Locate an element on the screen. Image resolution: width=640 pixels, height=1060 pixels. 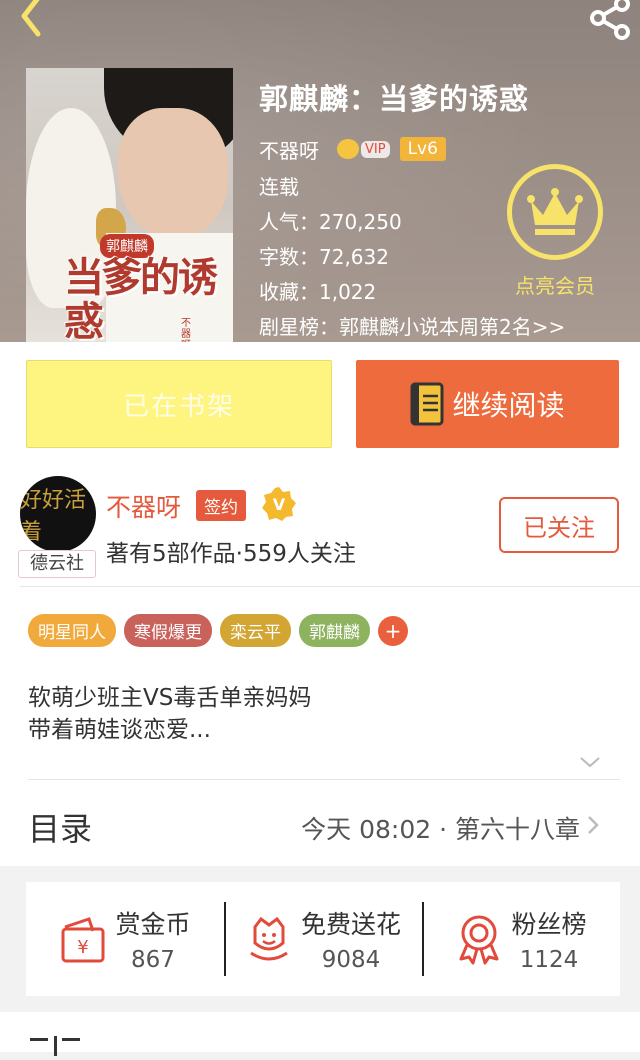
author-row: 不器呀 VIP Lv6 is located at coordinates (412, 149).